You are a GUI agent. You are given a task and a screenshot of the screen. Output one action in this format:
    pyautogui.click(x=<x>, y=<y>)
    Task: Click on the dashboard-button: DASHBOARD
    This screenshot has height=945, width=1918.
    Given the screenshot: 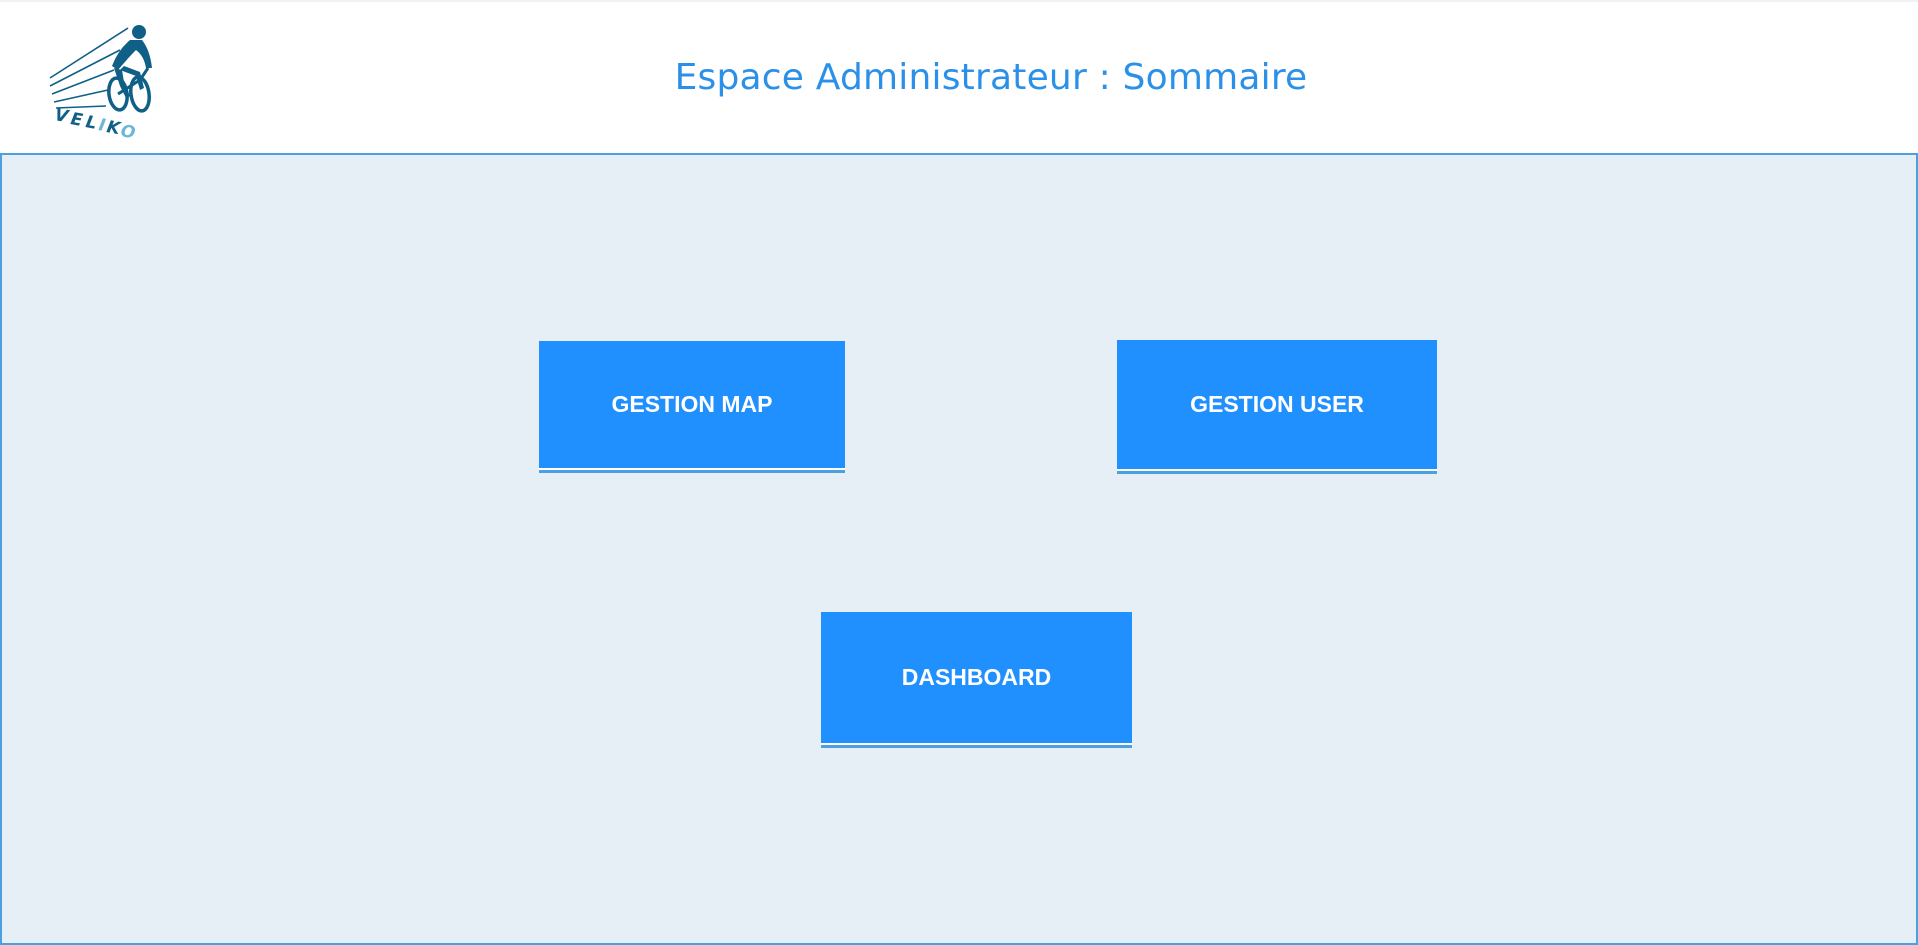 What is the action you would take?
    pyautogui.click(x=976, y=678)
    